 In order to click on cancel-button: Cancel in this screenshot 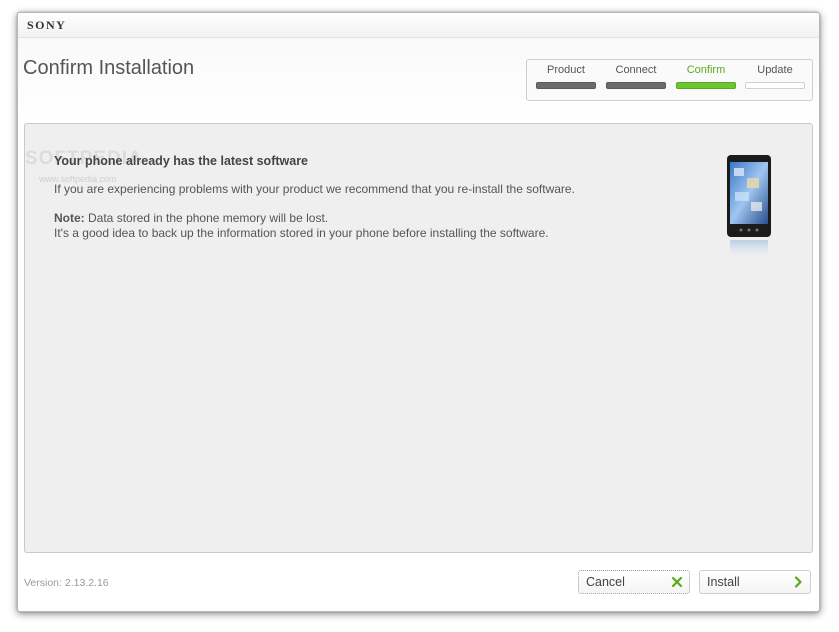, I will do `click(634, 582)`.